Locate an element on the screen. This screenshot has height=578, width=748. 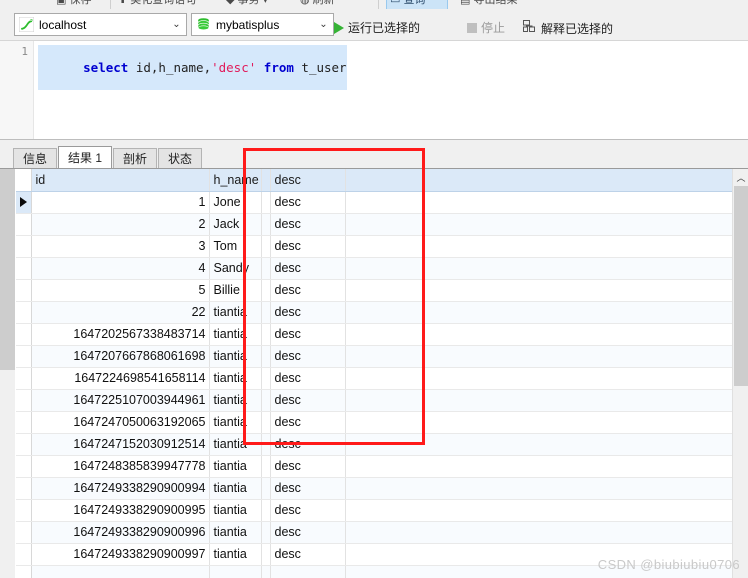
toolbar-item-beautify-sql: ⬆ 美化查询语句 is located at coordinates (157, 3).